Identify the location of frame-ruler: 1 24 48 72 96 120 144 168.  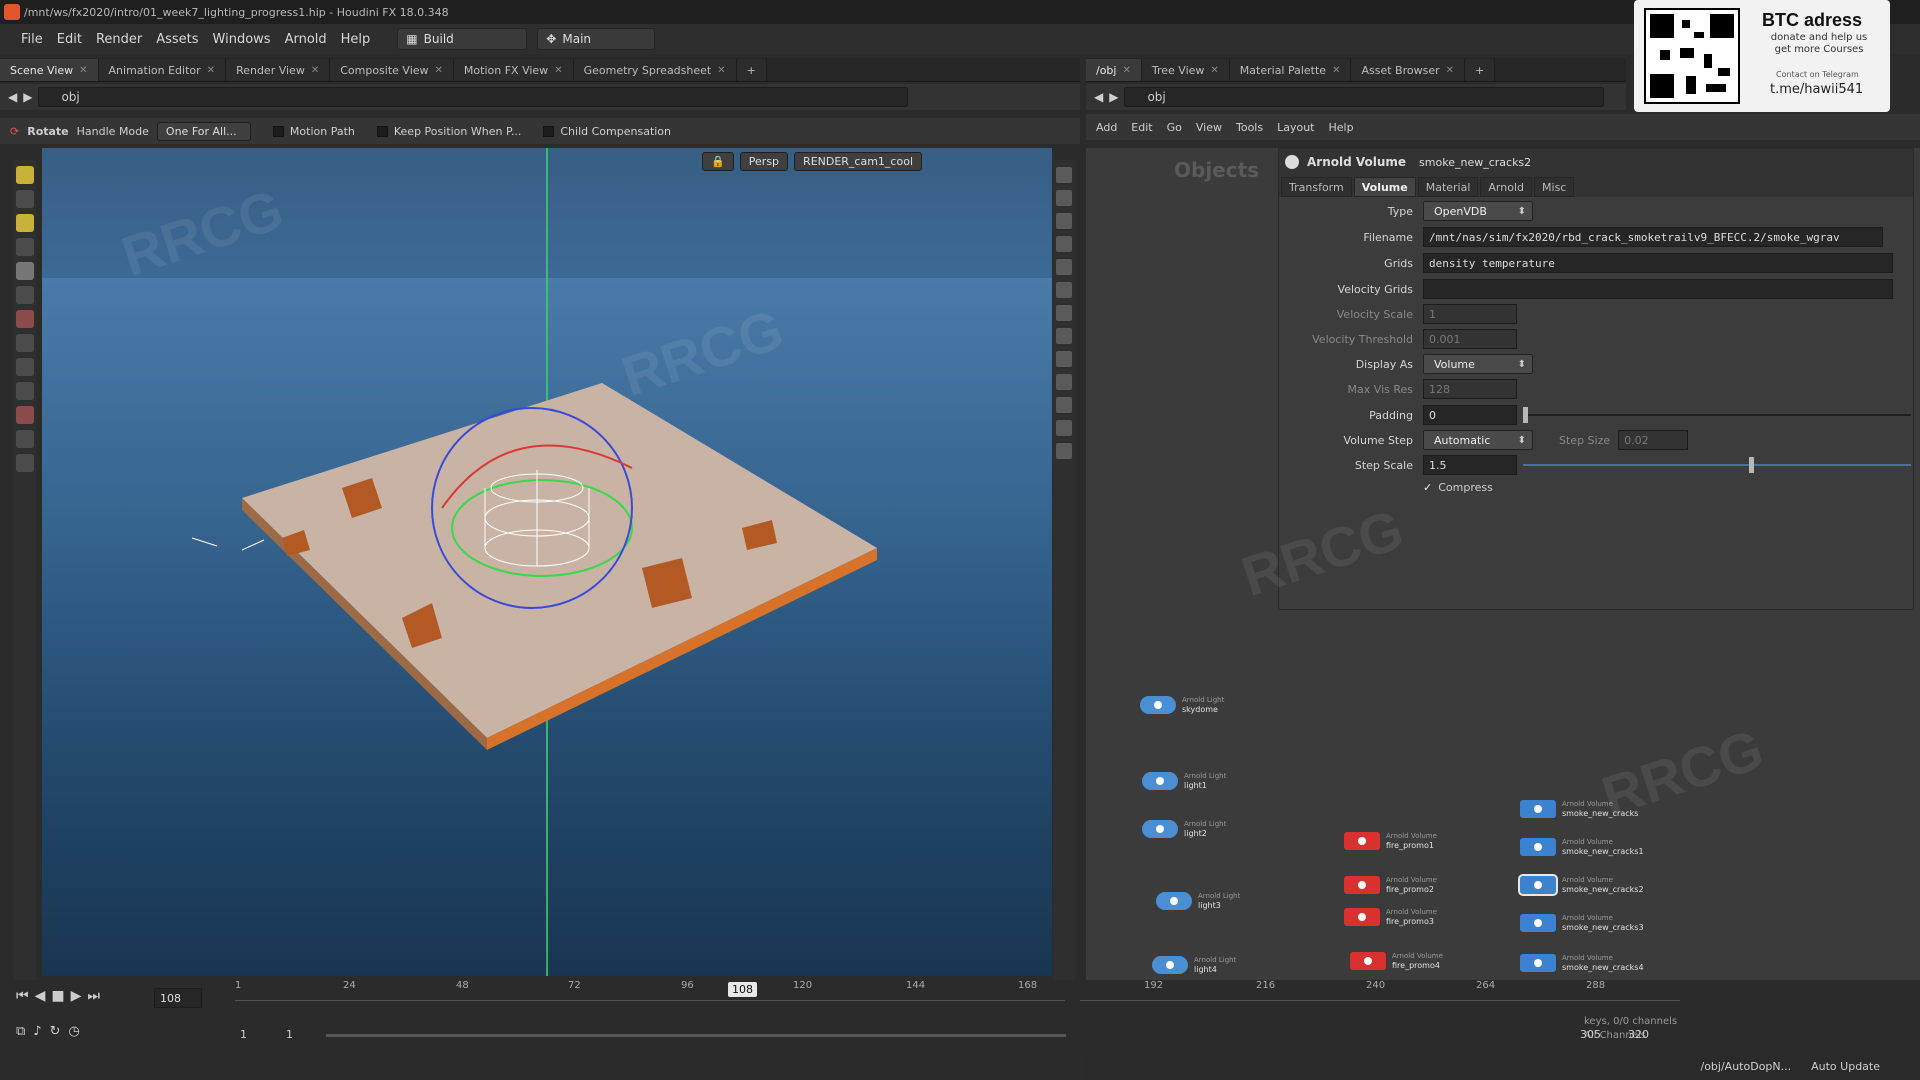
(650, 994).